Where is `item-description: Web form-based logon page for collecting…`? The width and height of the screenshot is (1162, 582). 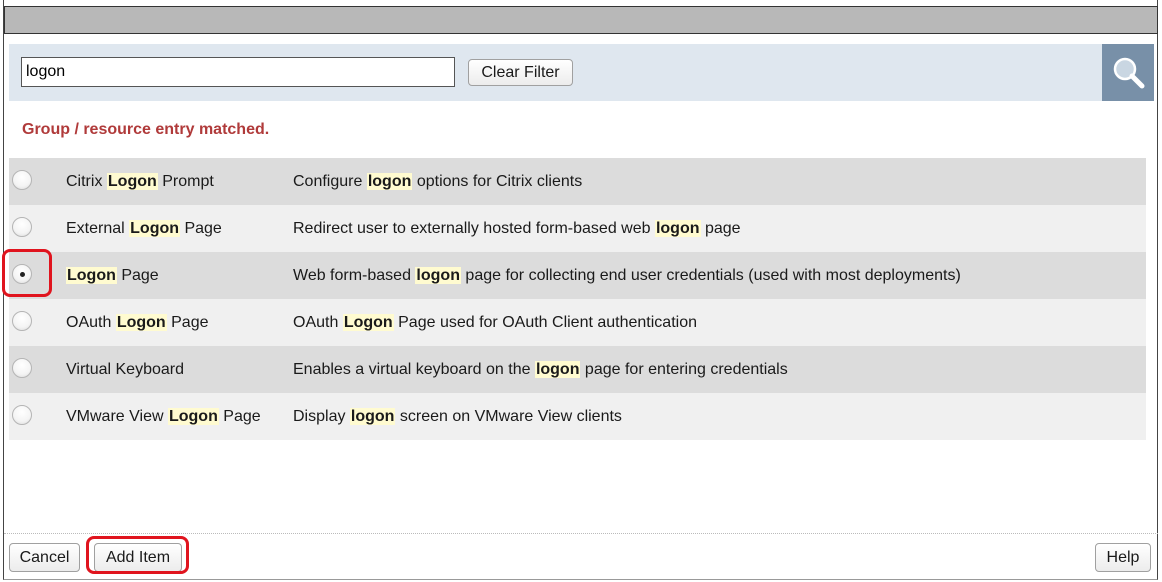
item-description: Web form-based logon page for collecting… is located at coordinates (627, 275).